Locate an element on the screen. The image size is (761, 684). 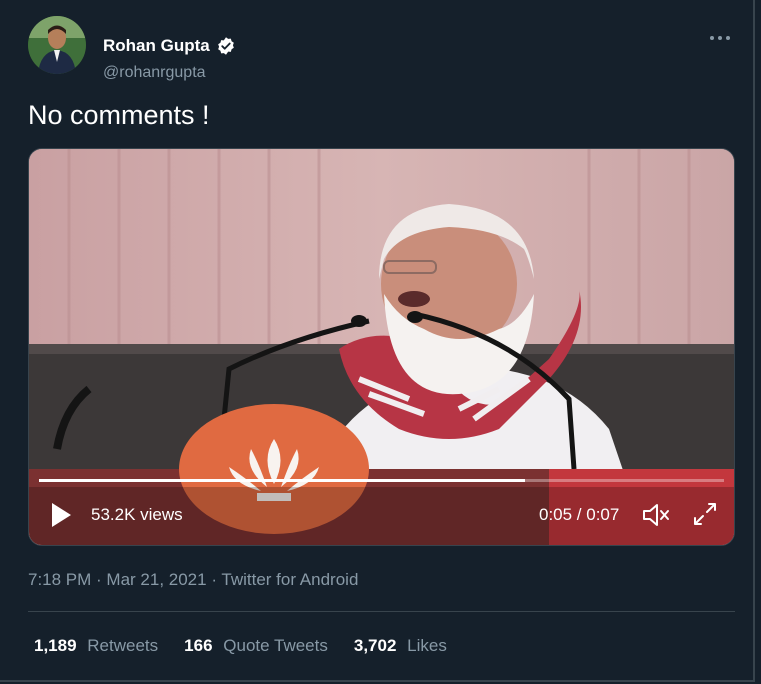
divider-bottom is located at coordinates (381, 681).